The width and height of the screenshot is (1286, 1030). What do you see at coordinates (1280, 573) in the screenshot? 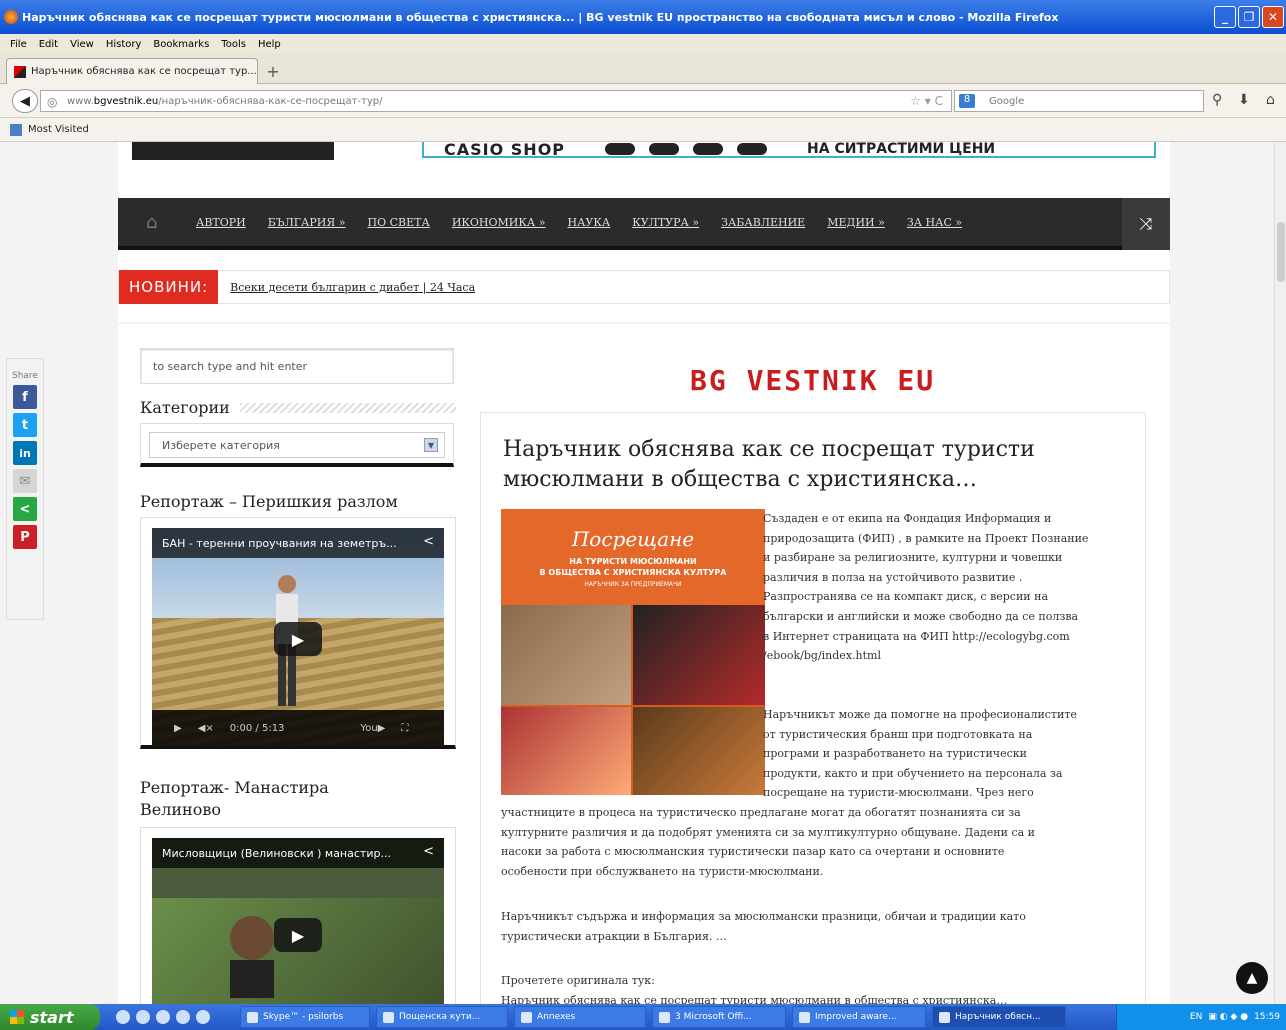
I see `vertical-scrollbar` at bounding box center [1280, 573].